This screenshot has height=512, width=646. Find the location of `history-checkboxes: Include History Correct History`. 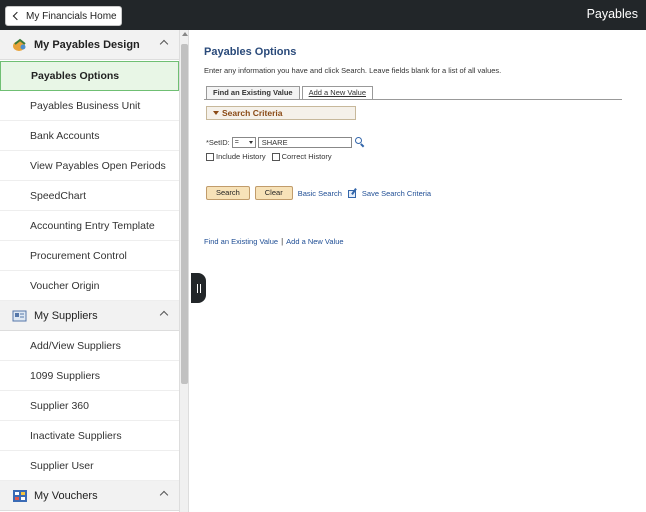

history-checkboxes: Include History Correct History is located at coordinates (272, 156).